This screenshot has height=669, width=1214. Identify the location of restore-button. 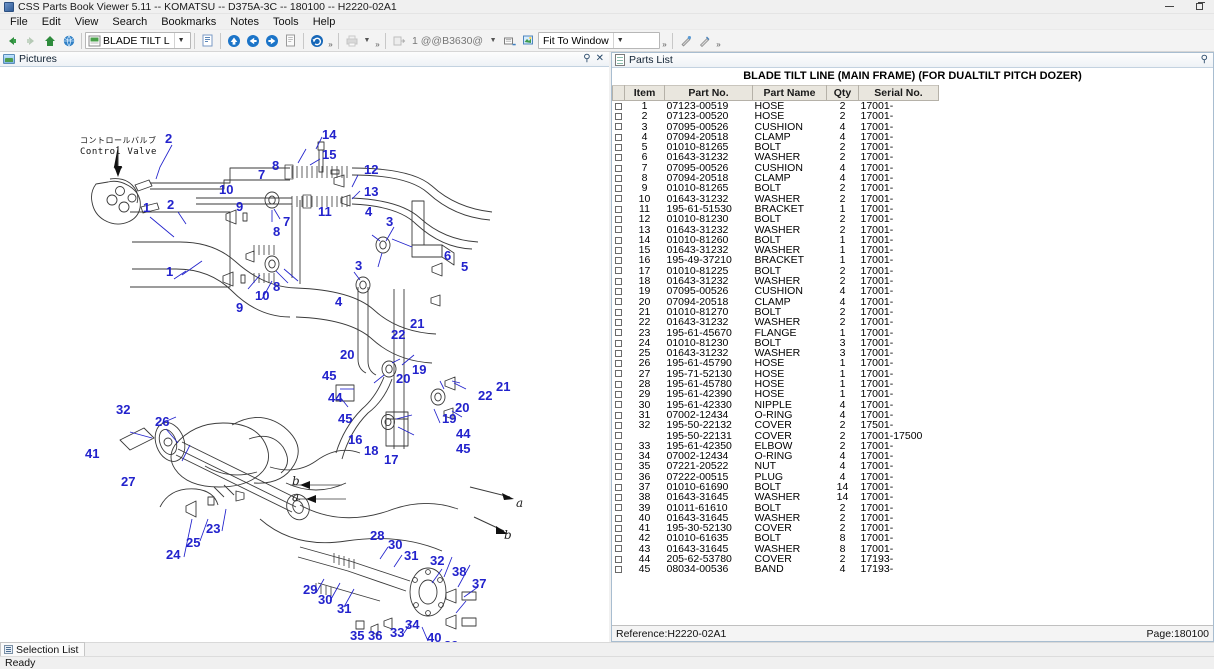
(1199, 7).